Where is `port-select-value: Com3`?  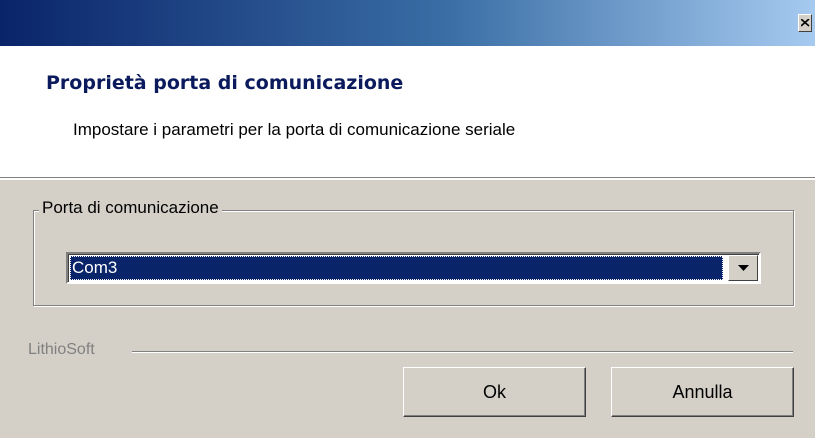
port-select-value: Com3 is located at coordinates (396, 268).